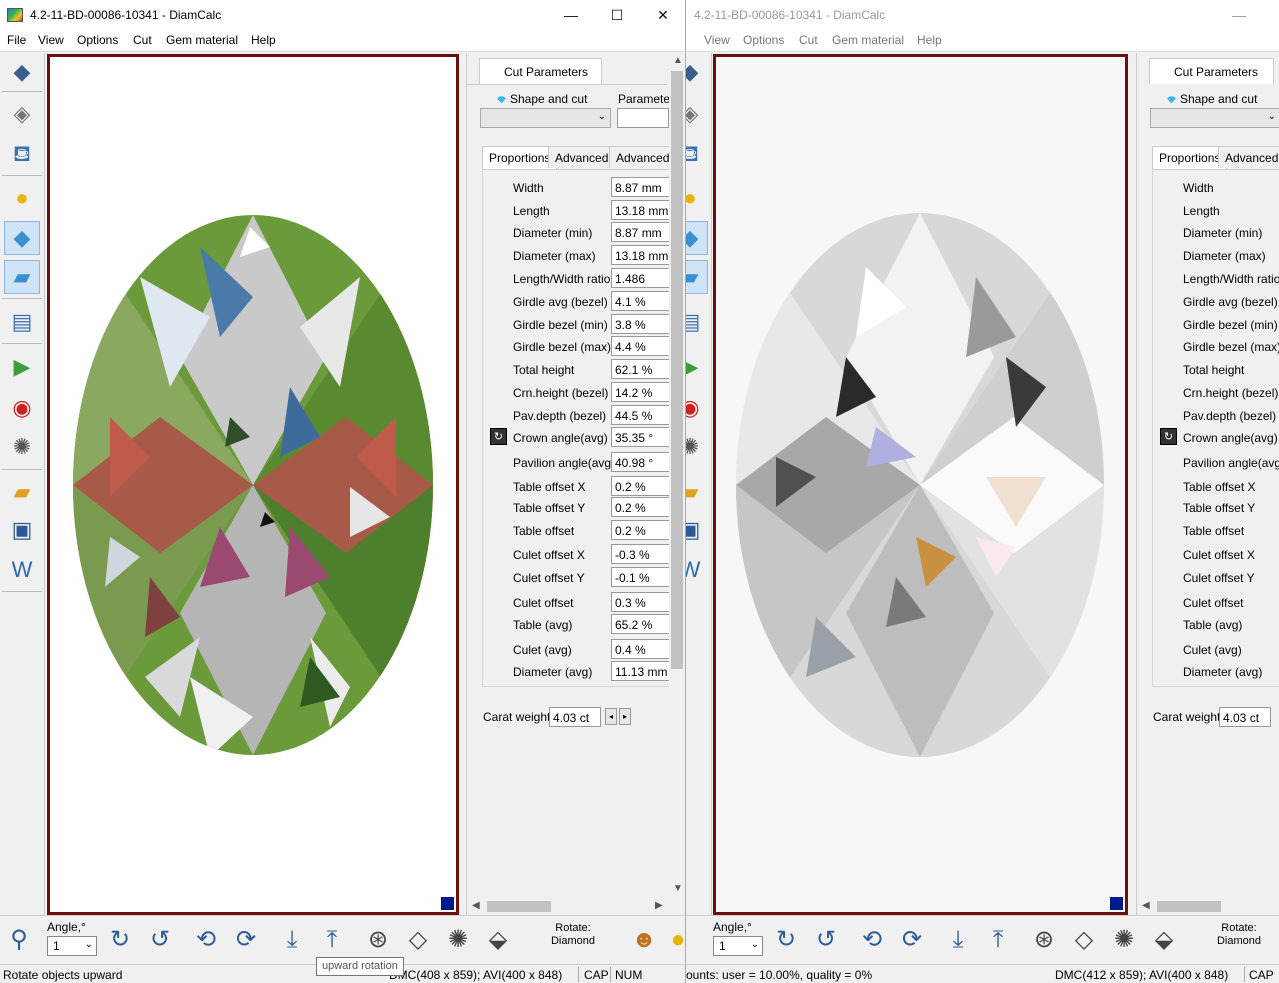 The height and width of the screenshot is (983, 1279). I want to click on property-value-field: 40.98 °, so click(641, 462).